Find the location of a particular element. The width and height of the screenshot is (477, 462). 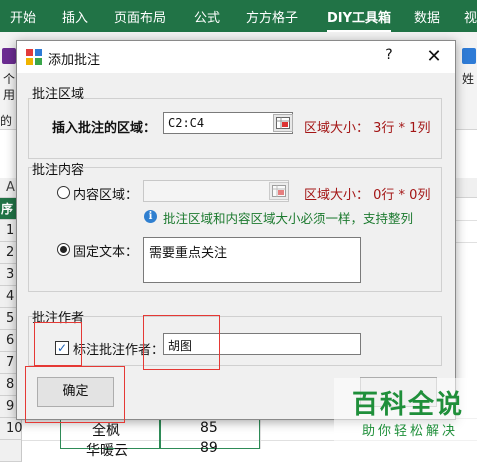

content-range-size-text: 区域大小： 0行 * 0列 is located at coordinates (367, 195).